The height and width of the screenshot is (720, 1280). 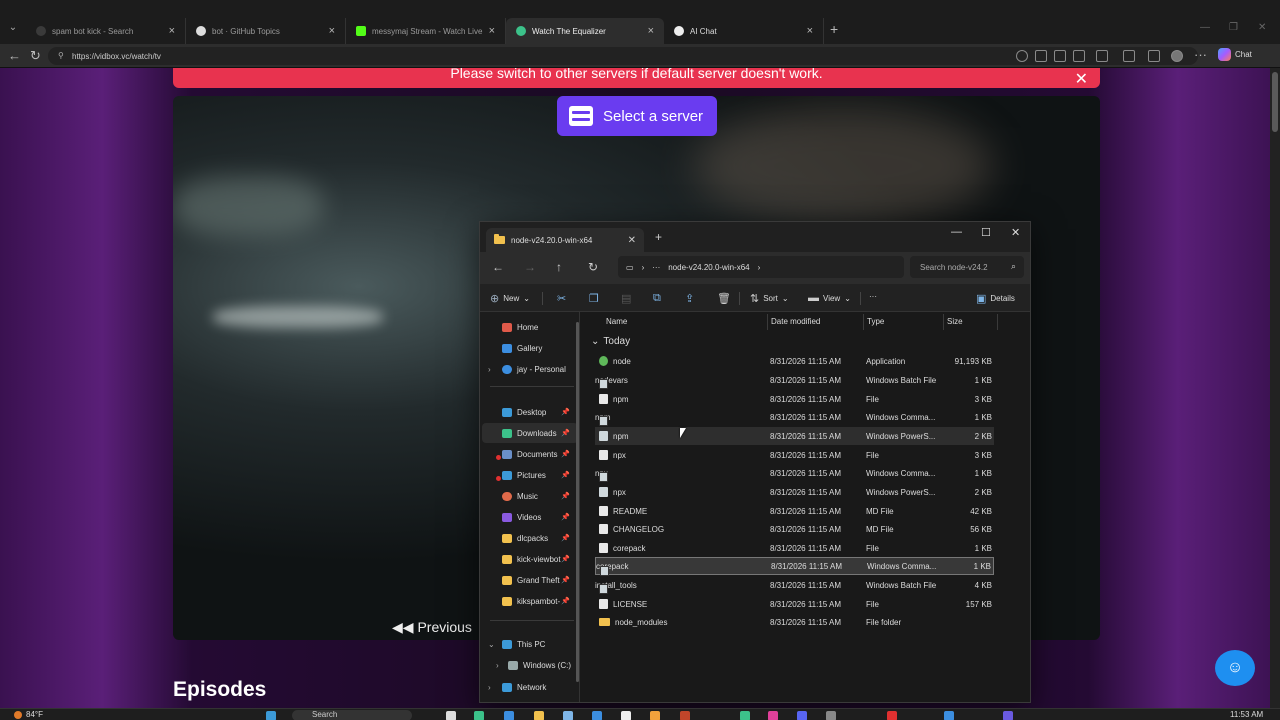 I want to click on select-server-button: Select a server, so click(x=637, y=116).